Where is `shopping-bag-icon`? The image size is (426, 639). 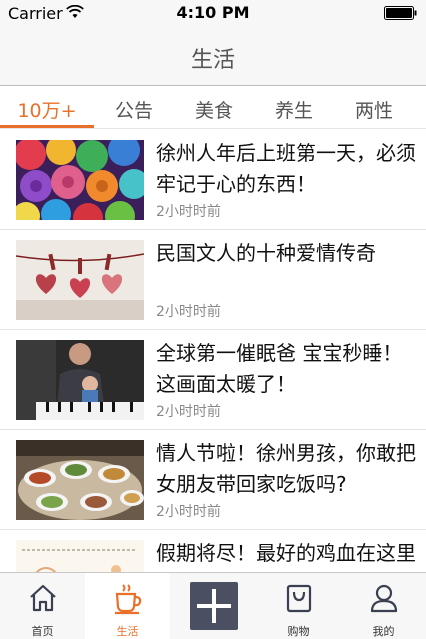 shopping-bag-icon is located at coordinates (298, 598).